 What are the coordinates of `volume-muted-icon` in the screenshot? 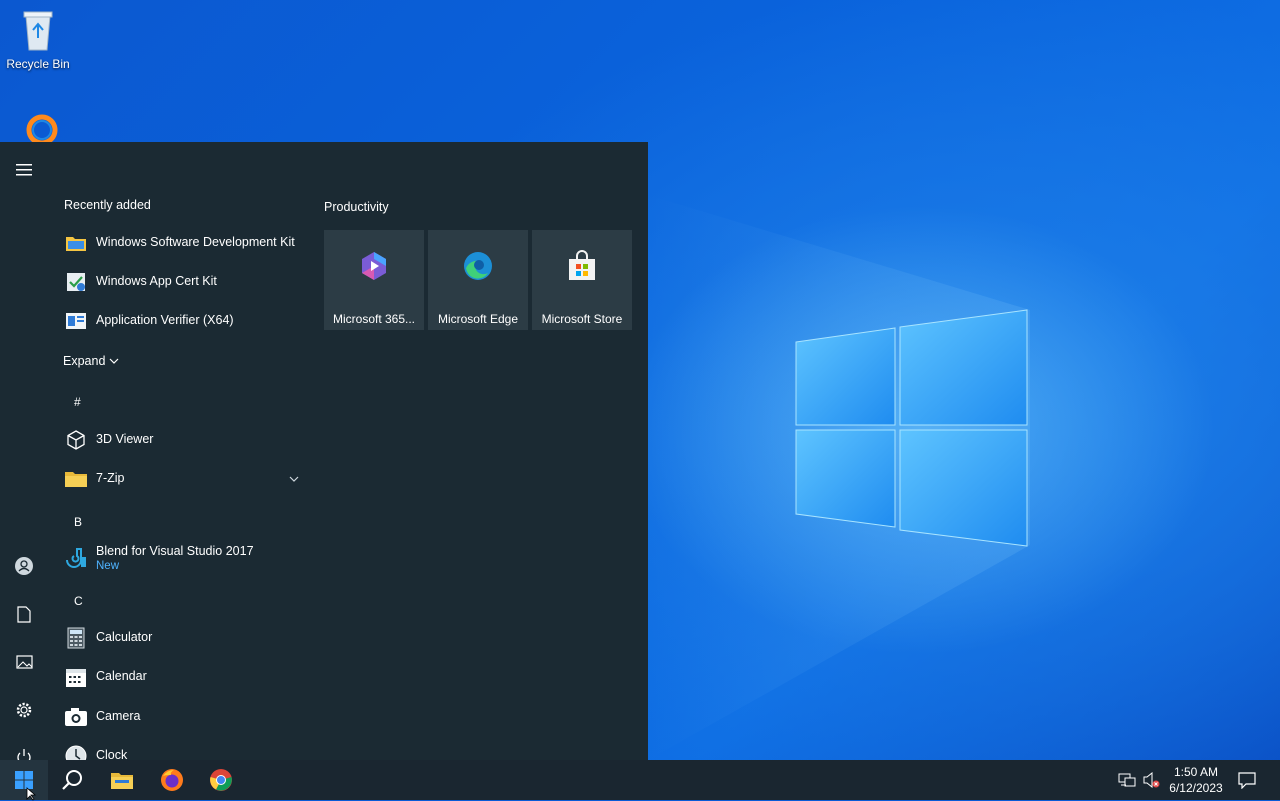 It's located at (1151, 780).